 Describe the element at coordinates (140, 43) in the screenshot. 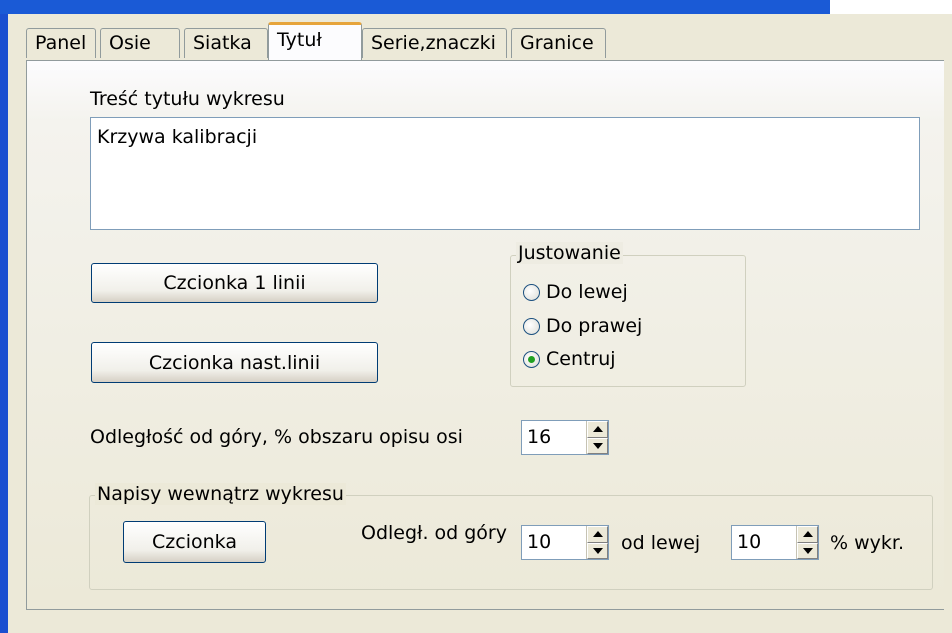

I see `tab-osie: Osie` at that location.